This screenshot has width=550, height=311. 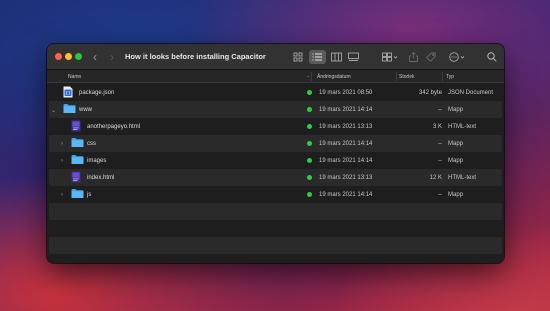 I want to click on file-size: 12 K, so click(x=435, y=178).